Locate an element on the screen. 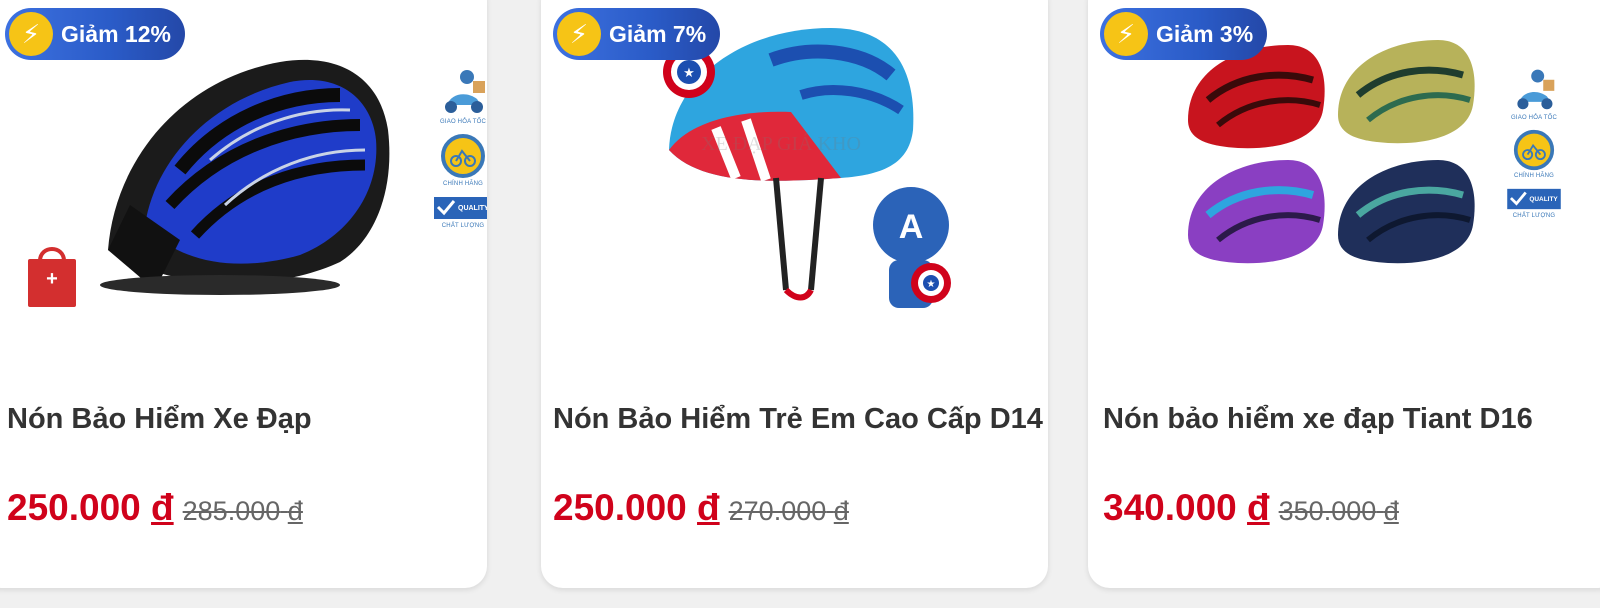 This screenshot has height=608, width=1600. discount-badge: ⚡ Giảm 3% is located at coordinates (1184, 34).